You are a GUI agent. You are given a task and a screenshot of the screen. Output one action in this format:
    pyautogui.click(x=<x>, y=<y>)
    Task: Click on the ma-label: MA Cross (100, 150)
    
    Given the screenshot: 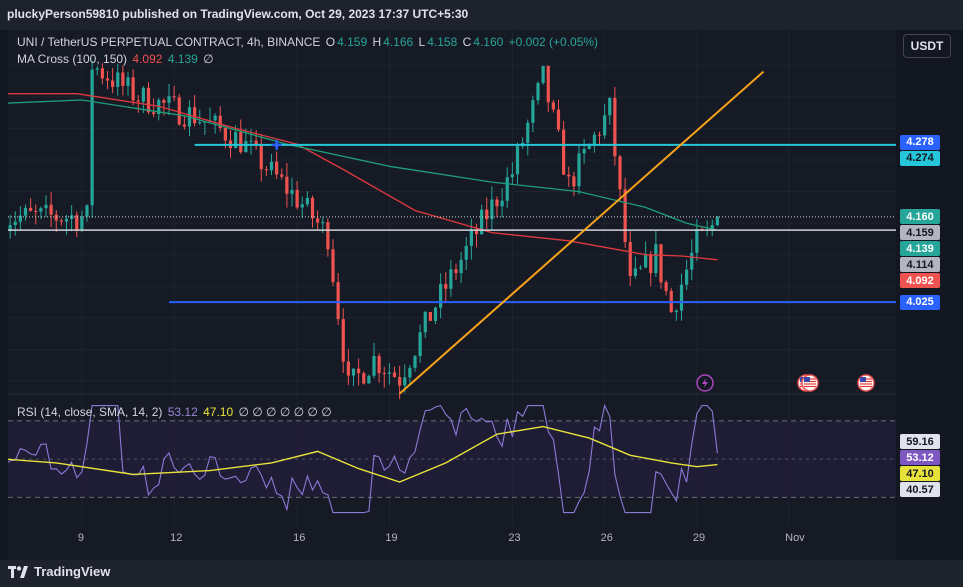 What is the action you would take?
    pyautogui.click(x=72, y=59)
    